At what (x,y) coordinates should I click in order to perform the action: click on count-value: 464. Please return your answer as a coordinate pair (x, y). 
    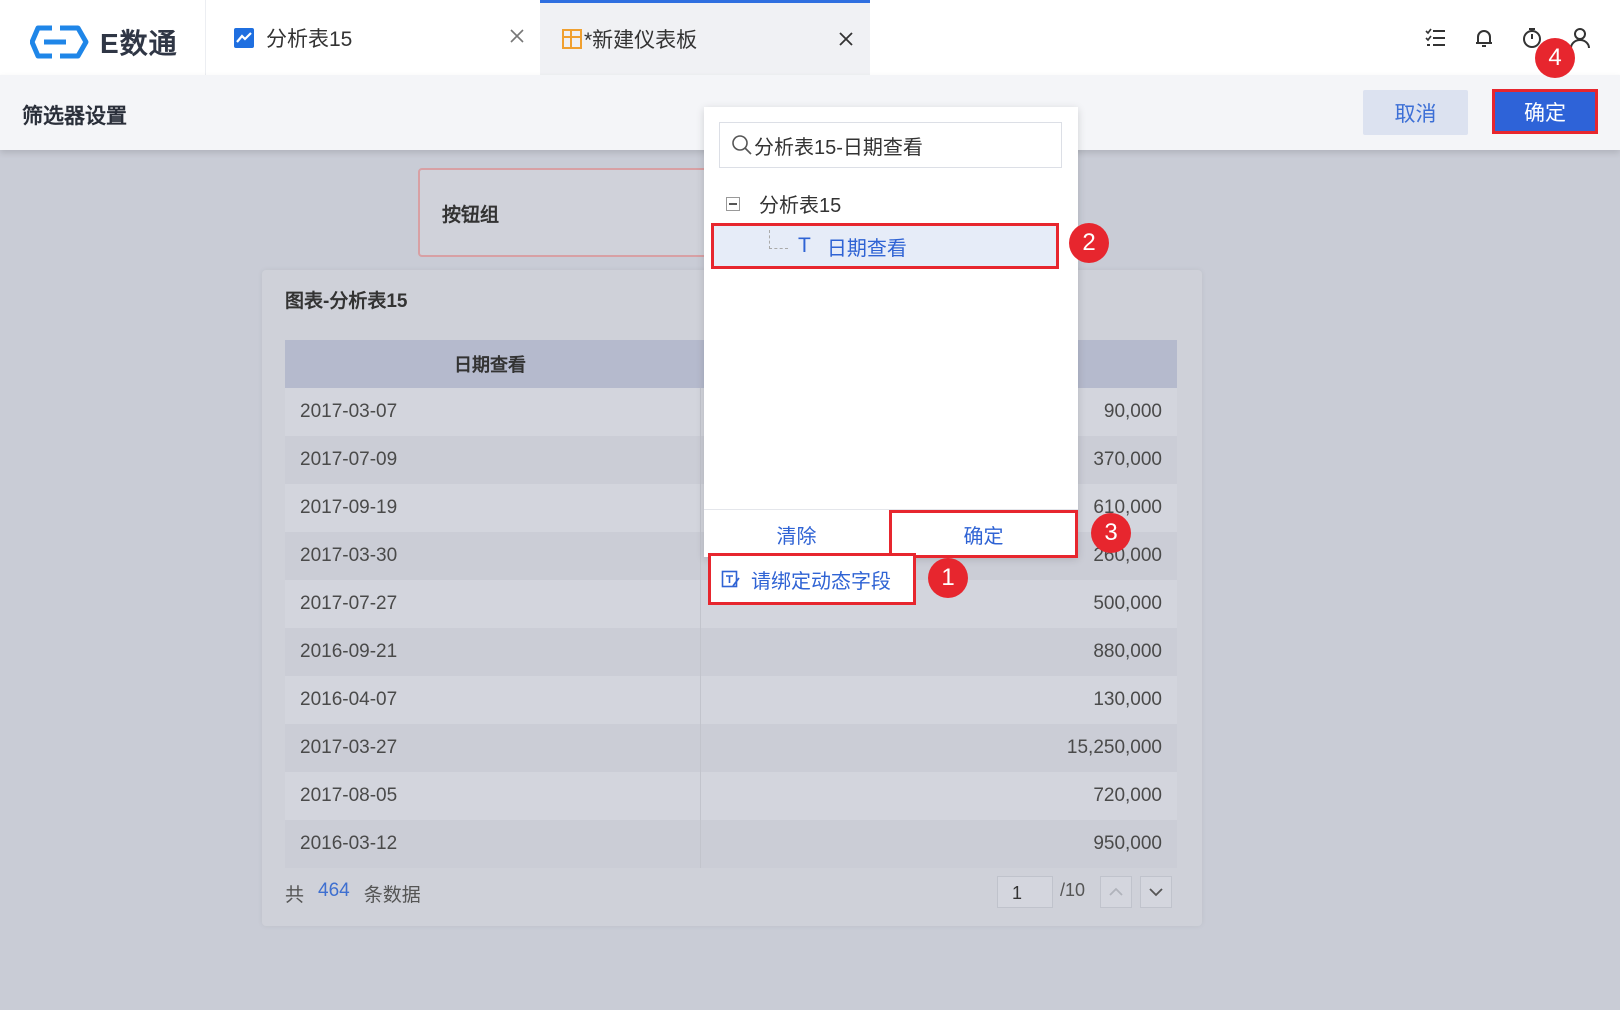
    Looking at the image, I should click on (334, 890).